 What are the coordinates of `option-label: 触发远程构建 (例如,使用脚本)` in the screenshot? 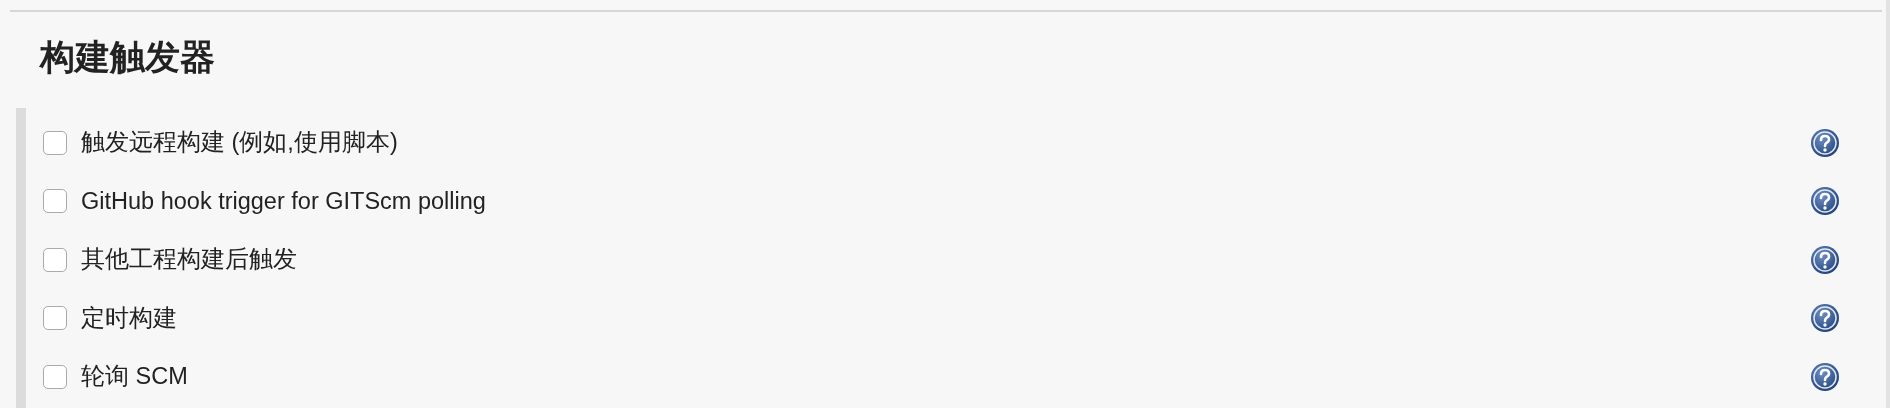 It's located at (239, 143).